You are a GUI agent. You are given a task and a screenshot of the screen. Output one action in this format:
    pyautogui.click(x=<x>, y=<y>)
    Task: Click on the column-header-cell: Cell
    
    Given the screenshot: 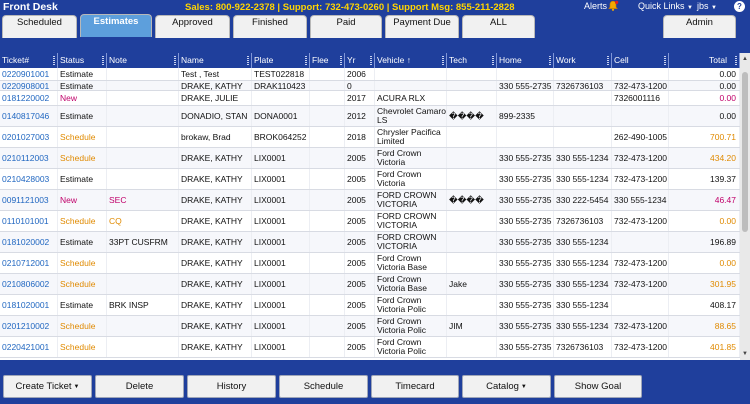 What is the action you would take?
    pyautogui.click(x=640, y=60)
    